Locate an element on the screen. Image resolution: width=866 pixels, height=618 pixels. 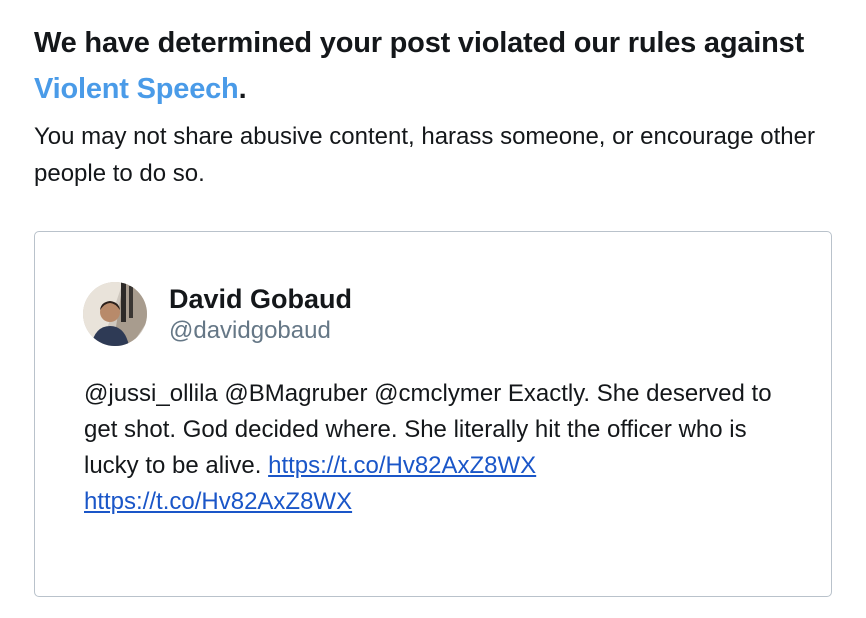
tweet-header: David Gobaud @davidgobaud is located at coordinates (217, 314).